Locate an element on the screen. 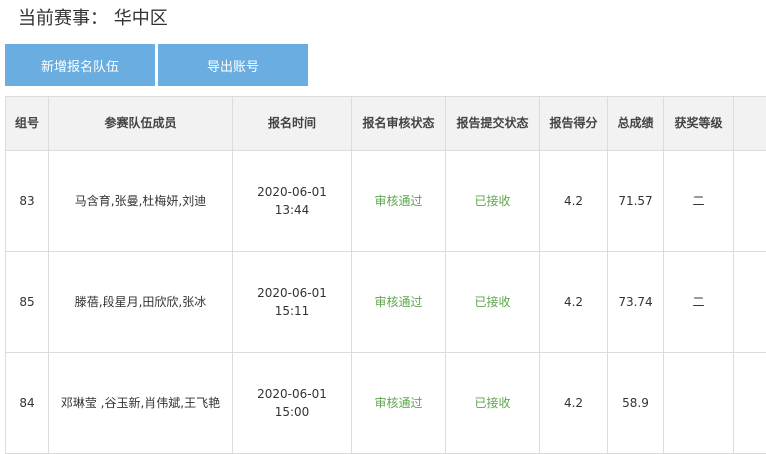 The image size is (766, 454). cell-total-score: 58.9 is located at coordinates (636, 403).